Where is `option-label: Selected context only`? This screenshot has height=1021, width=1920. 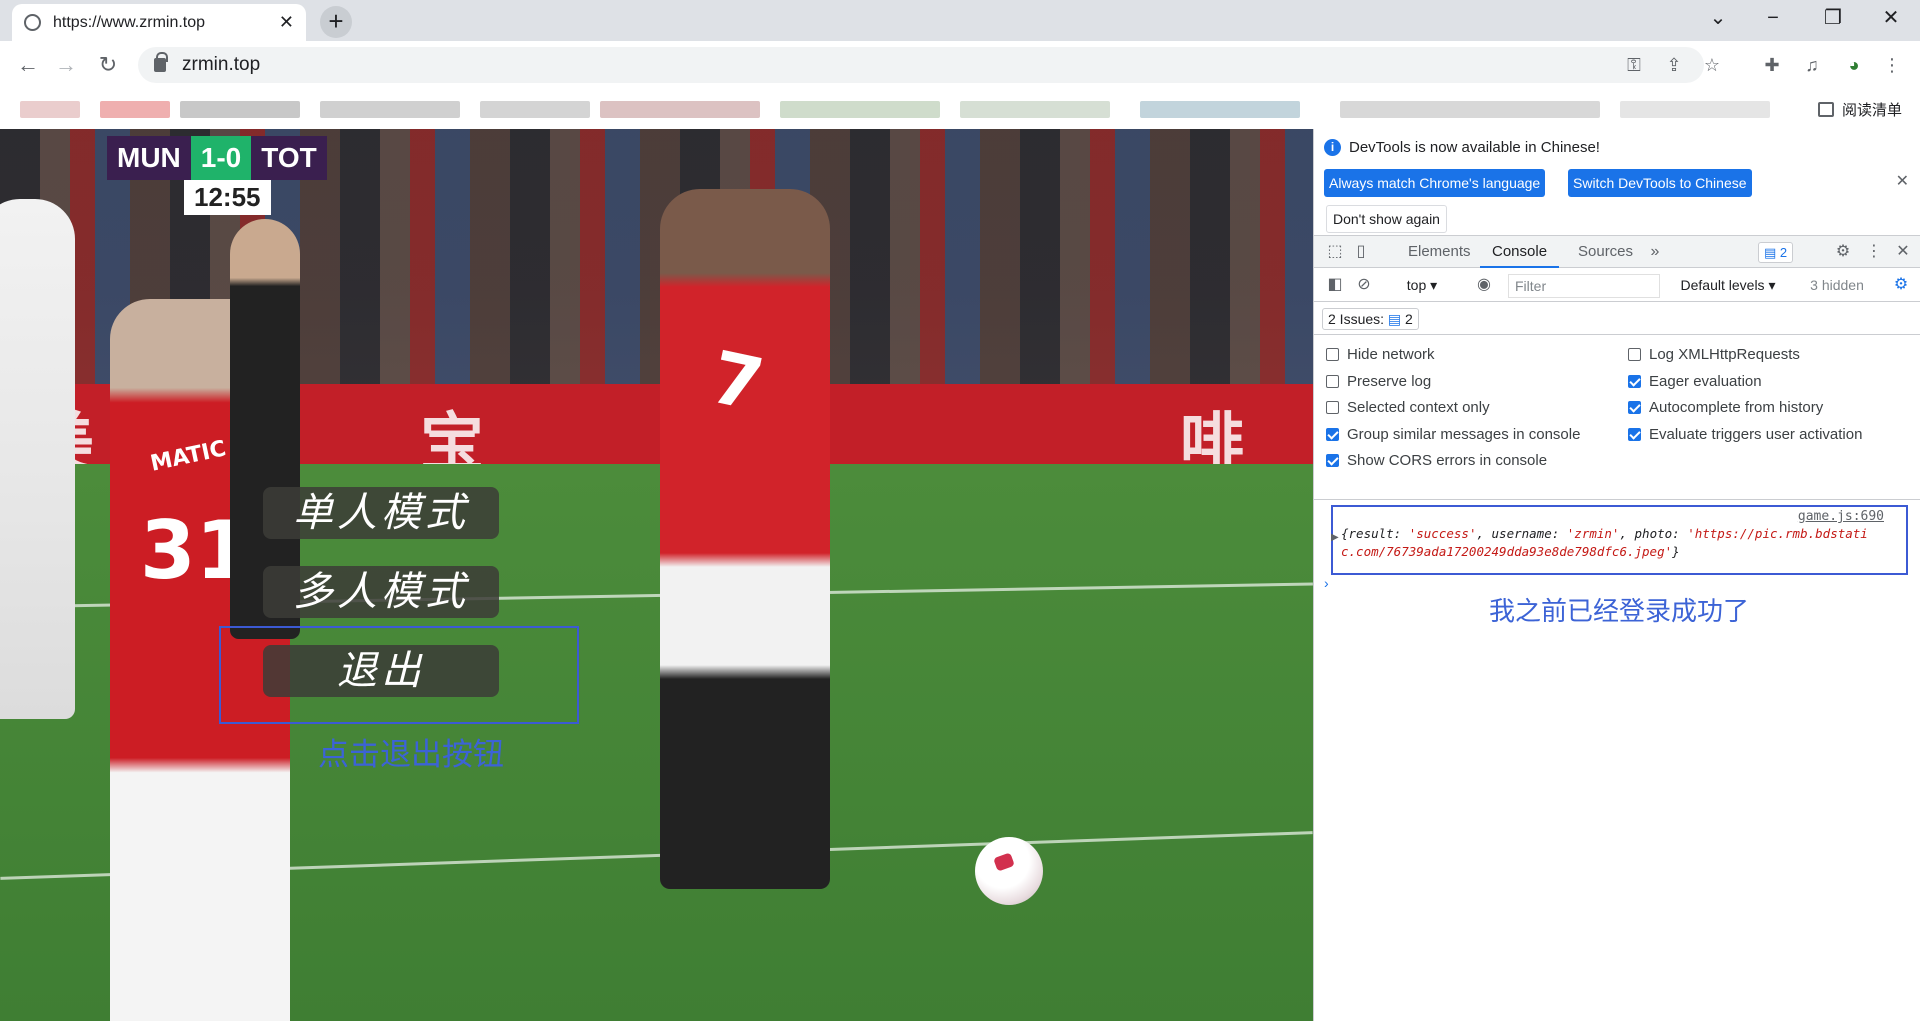 option-label: Selected context only is located at coordinates (1418, 407).